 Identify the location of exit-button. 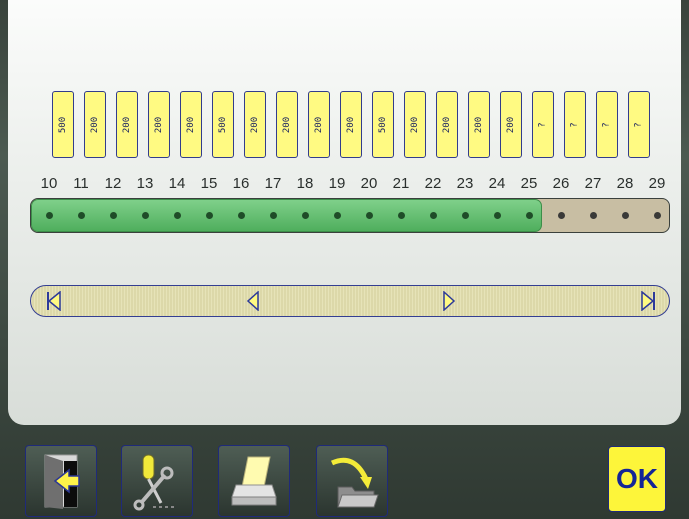
(61, 481).